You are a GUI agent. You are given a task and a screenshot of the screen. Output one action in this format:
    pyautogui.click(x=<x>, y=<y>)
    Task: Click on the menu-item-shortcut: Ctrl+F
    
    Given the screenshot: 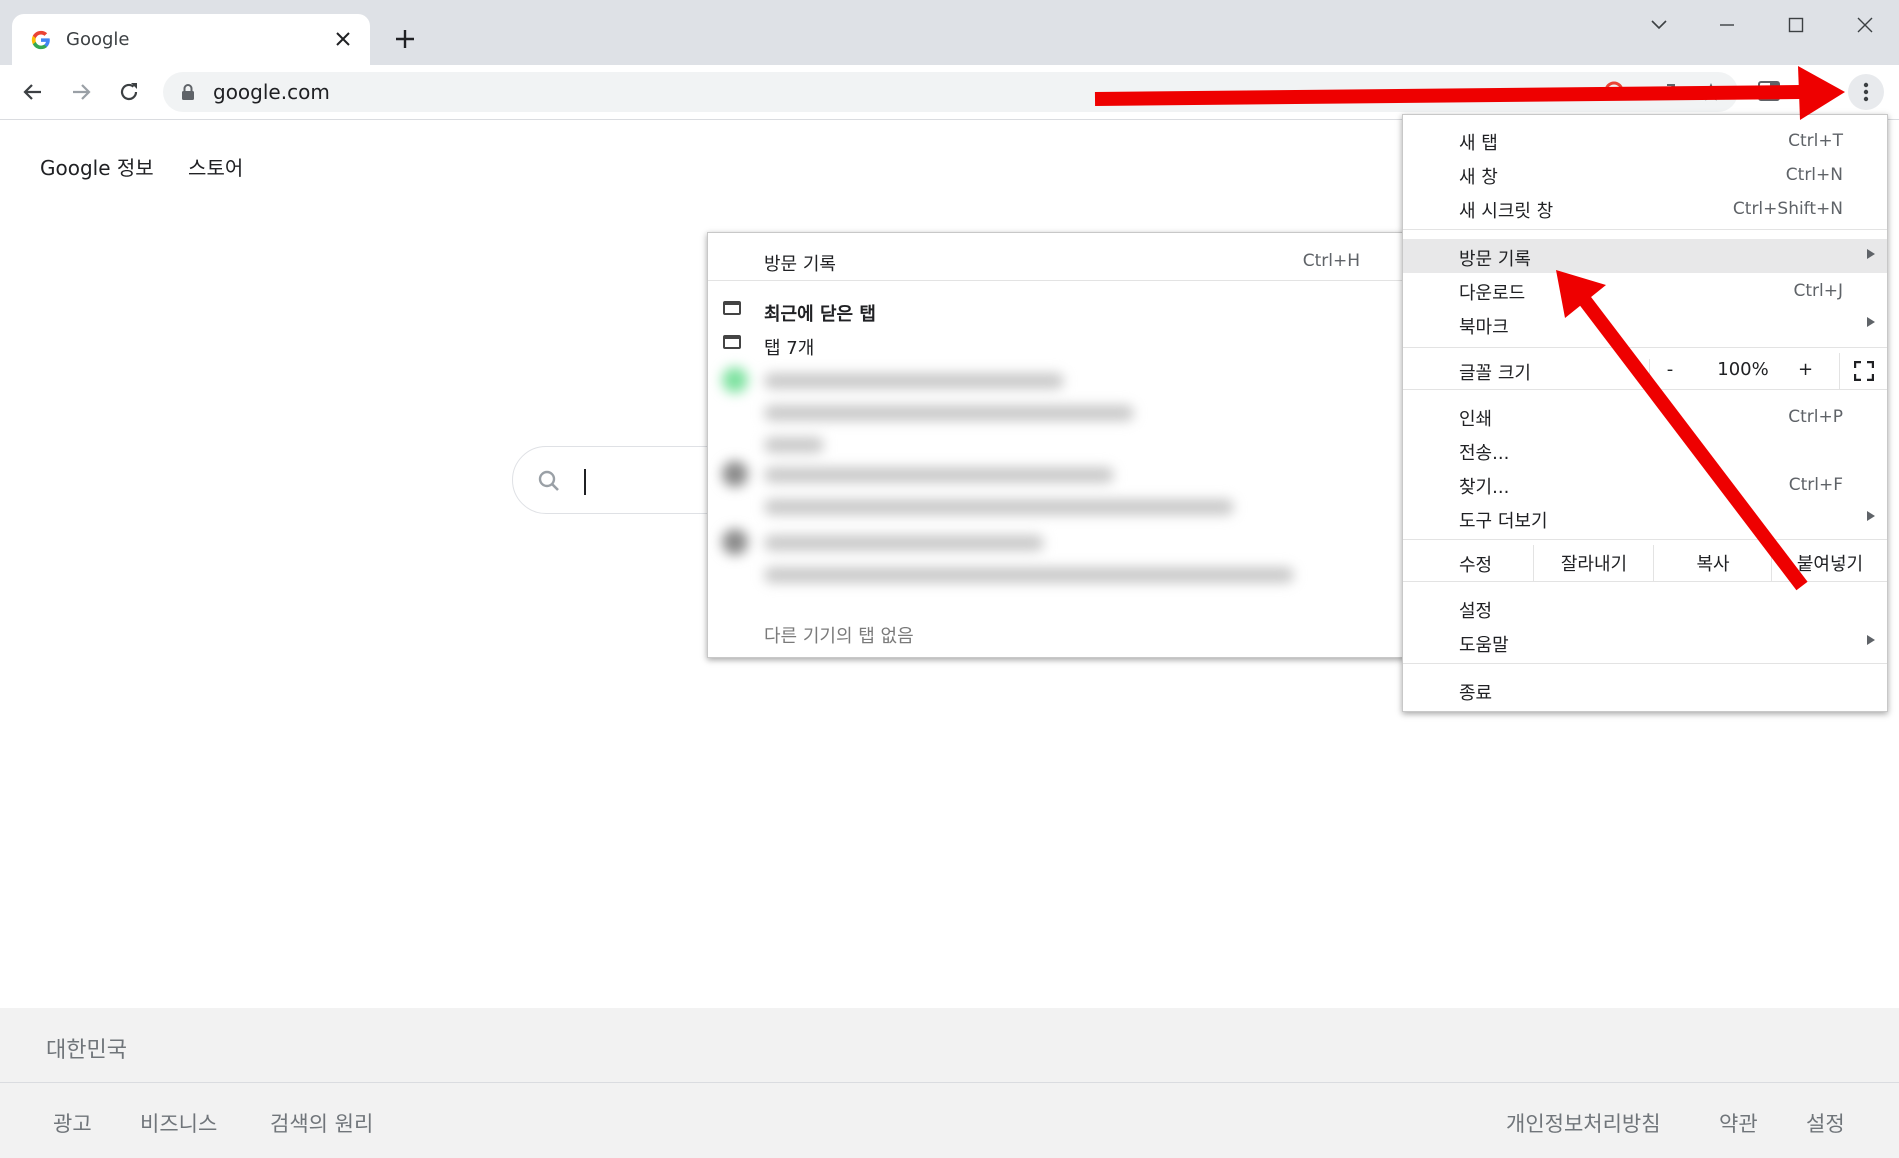 What is the action you would take?
    pyautogui.click(x=1815, y=485)
    